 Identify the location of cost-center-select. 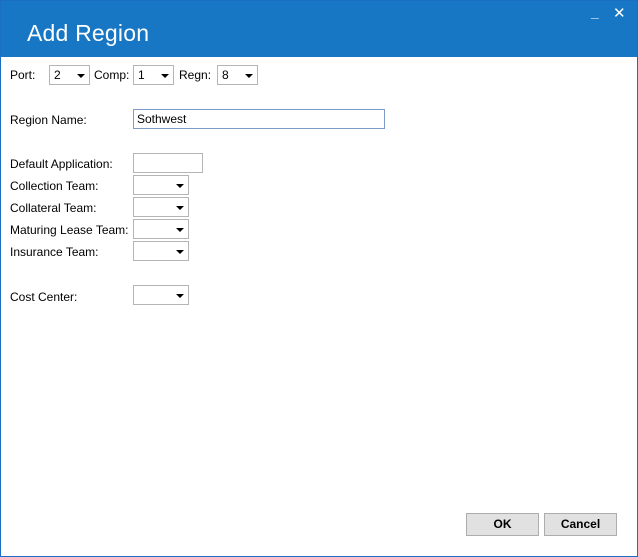
(161, 295).